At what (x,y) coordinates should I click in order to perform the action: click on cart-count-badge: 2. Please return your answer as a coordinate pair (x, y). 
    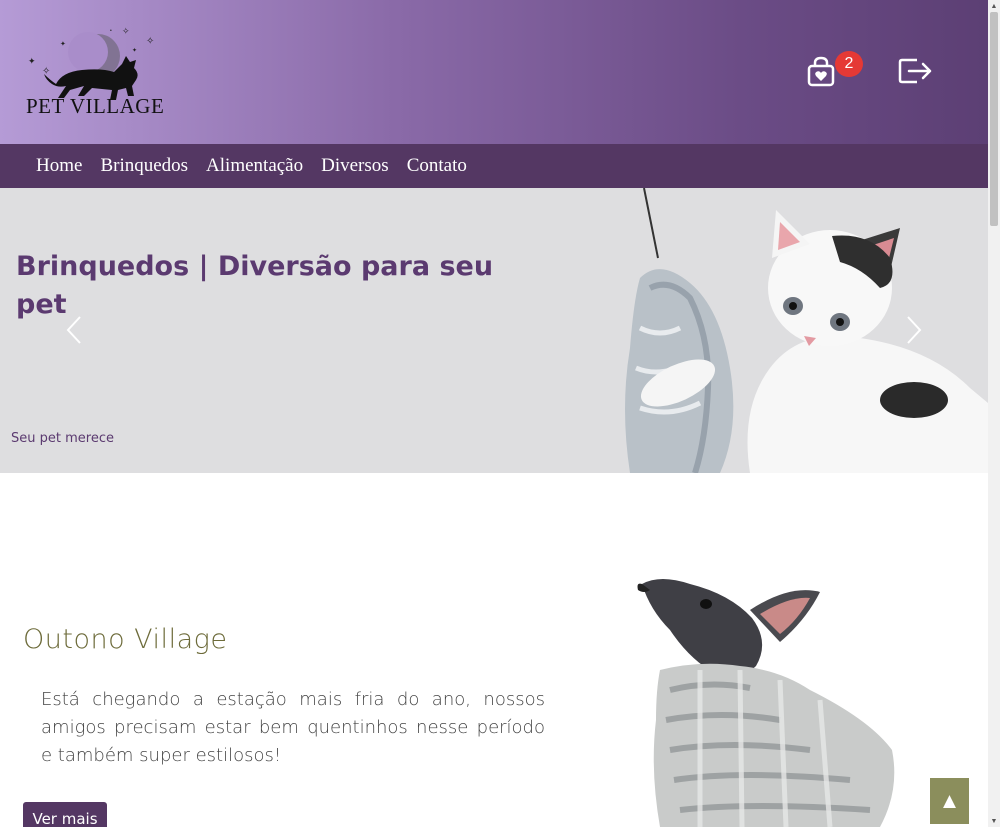
    Looking at the image, I should click on (849, 64).